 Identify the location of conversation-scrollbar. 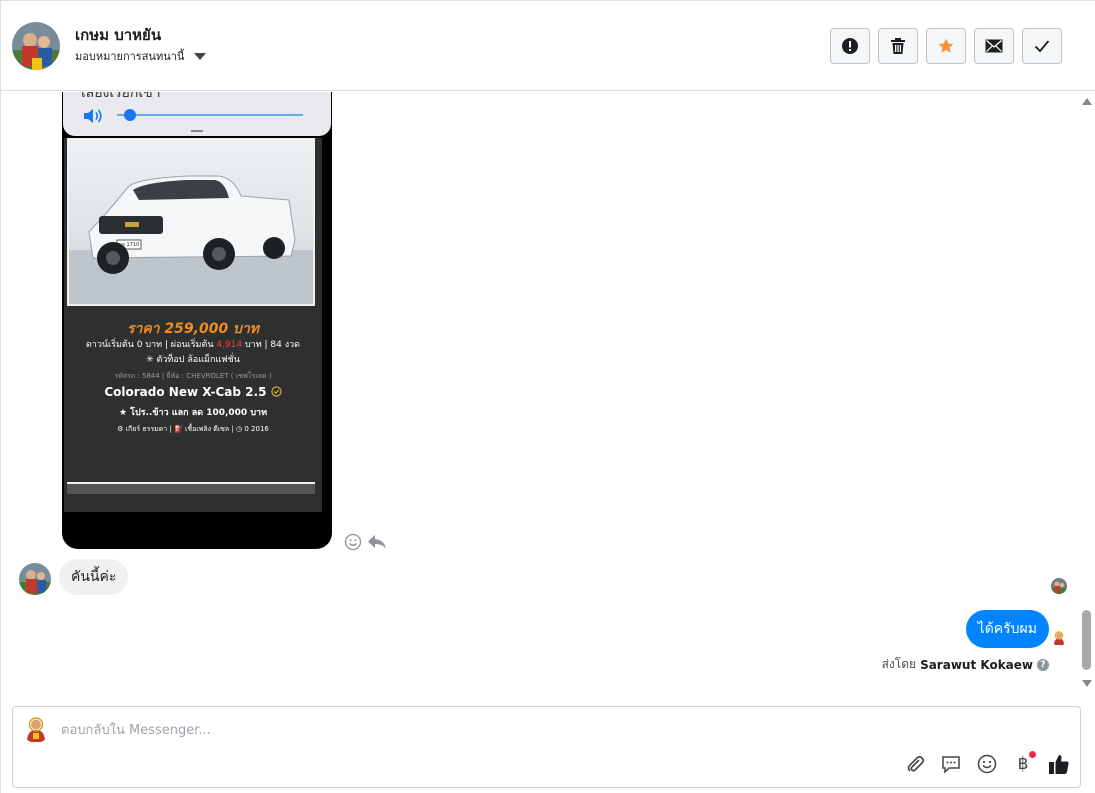
(1087, 394).